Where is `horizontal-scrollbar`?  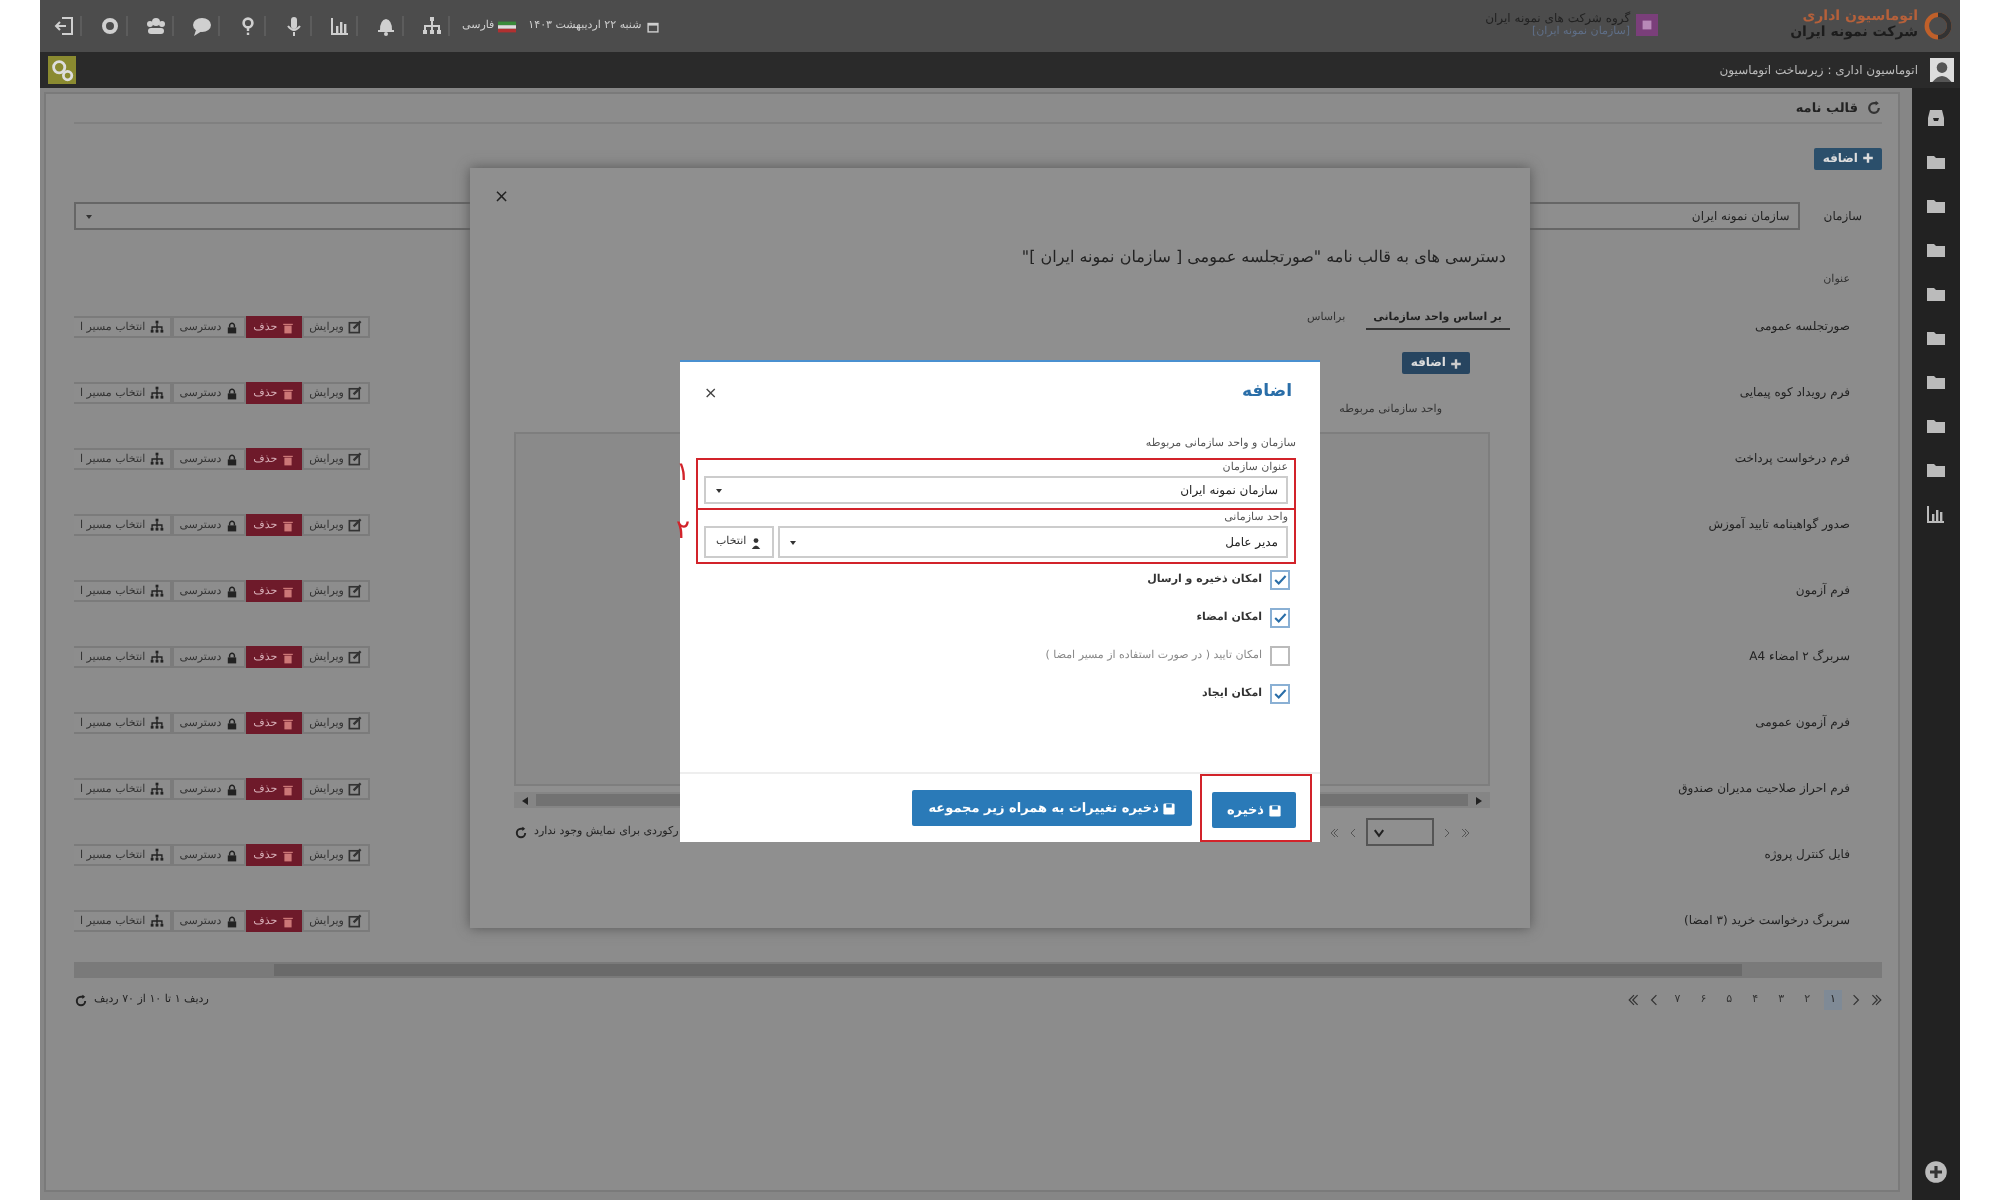
horizontal-scrollbar is located at coordinates (978, 970).